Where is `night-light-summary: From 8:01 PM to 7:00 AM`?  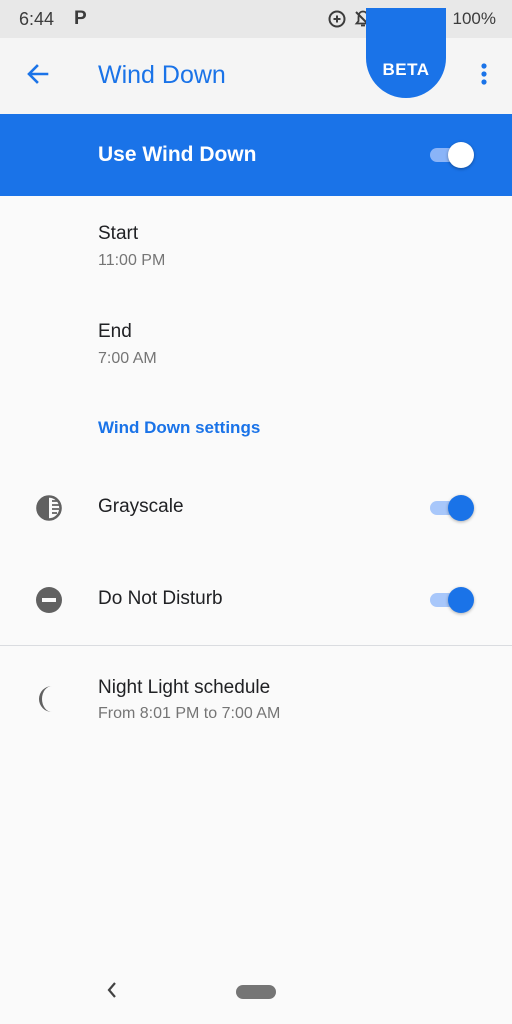
night-light-summary: From 8:01 PM to 7:00 AM is located at coordinates (189, 713).